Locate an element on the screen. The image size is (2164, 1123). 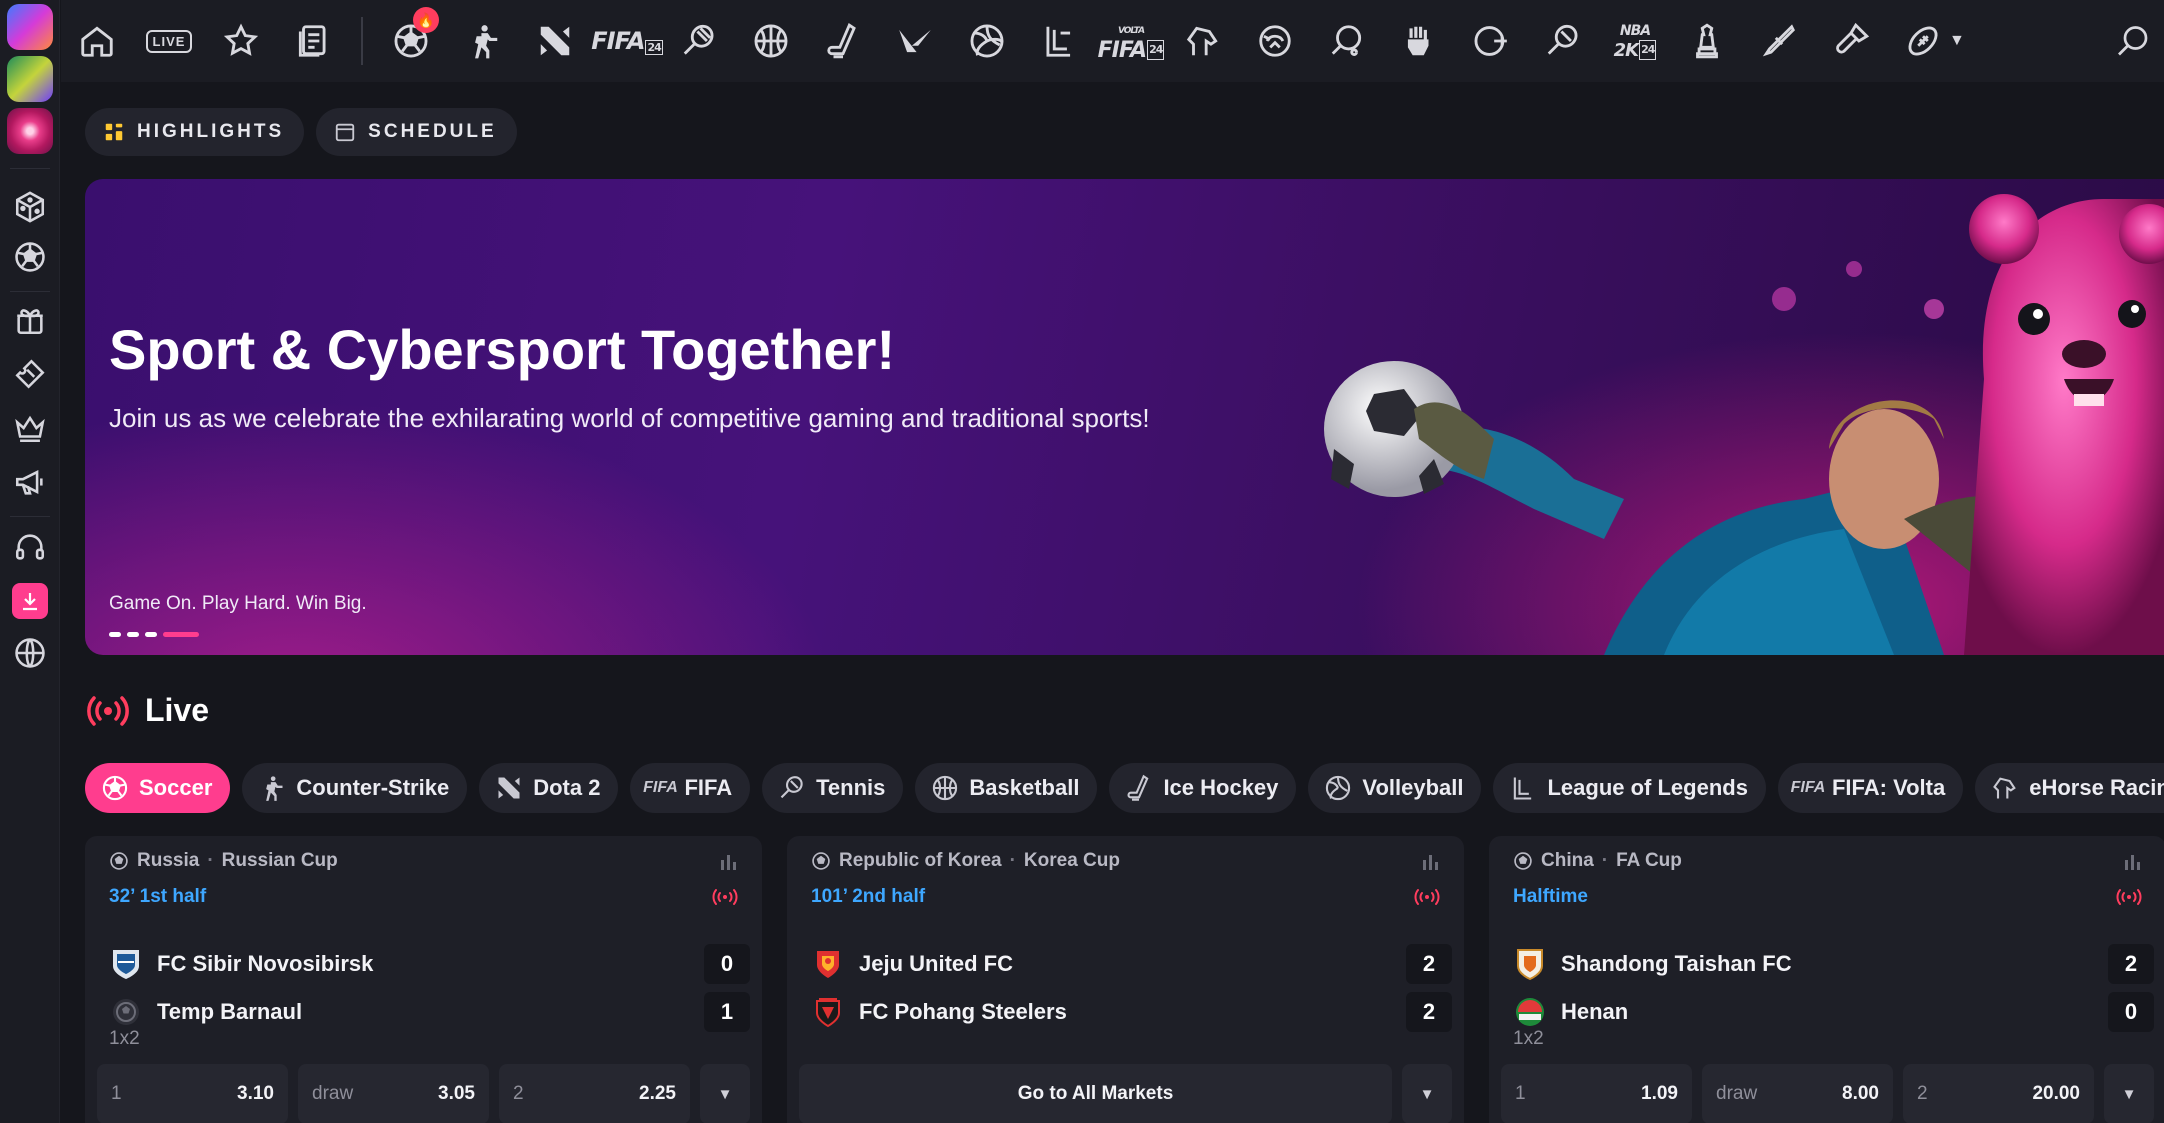
team-logo-crest is located at coordinates (126, 964).